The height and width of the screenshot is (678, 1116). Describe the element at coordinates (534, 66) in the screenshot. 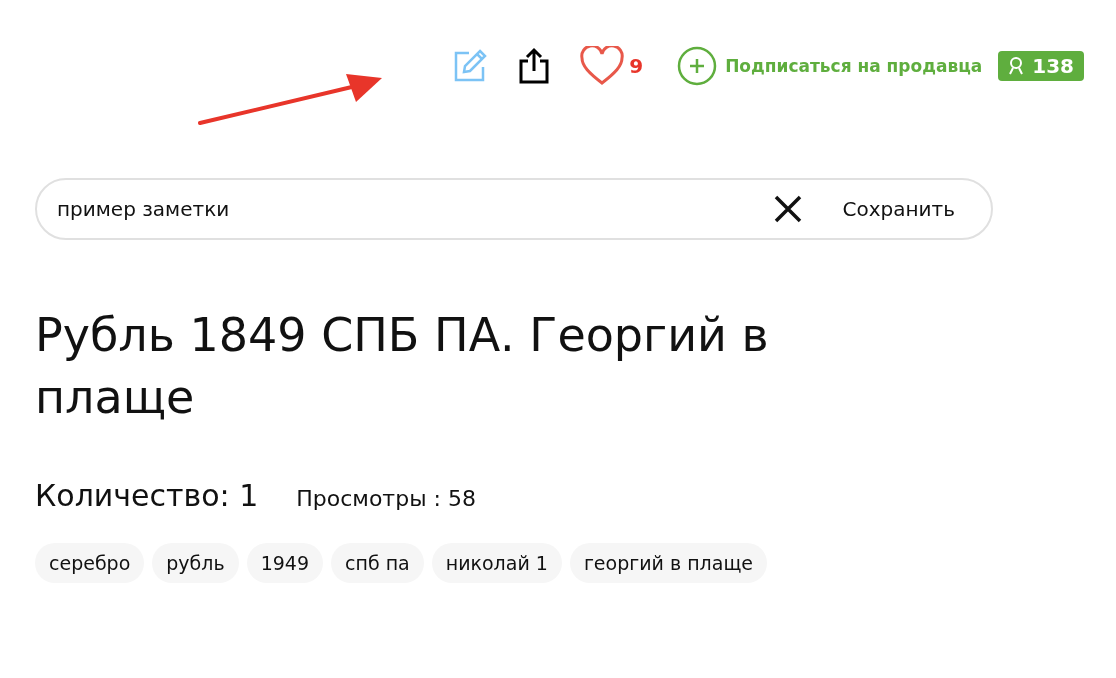

I see `share-icon` at that location.